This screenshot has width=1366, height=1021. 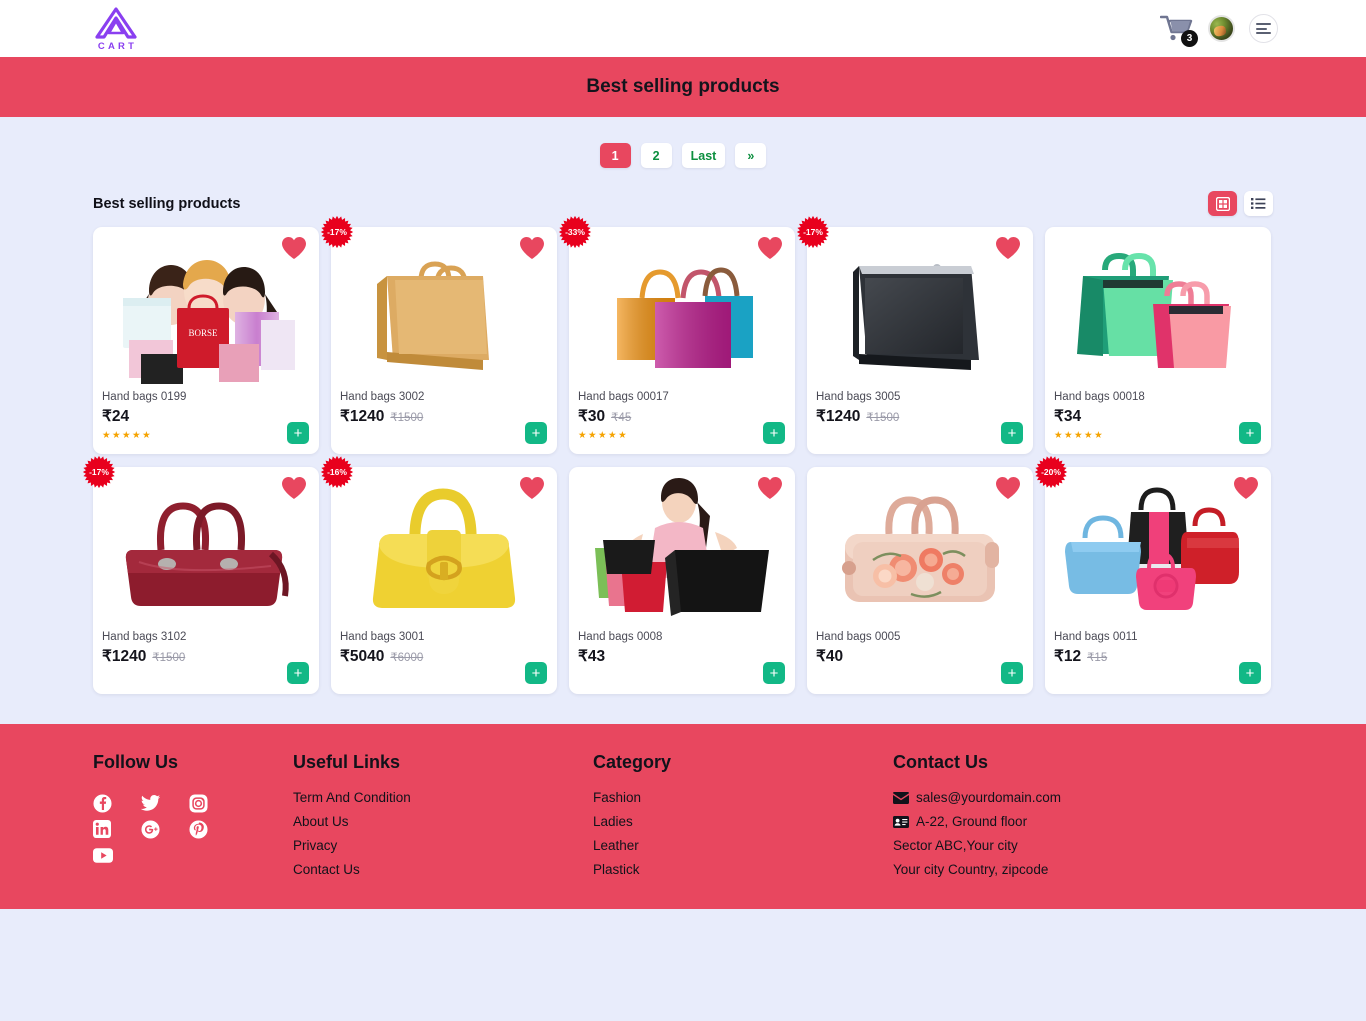 What do you see at coordinates (210, 416) in the screenshot?
I see `product-price-row: ₹24` at bounding box center [210, 416].